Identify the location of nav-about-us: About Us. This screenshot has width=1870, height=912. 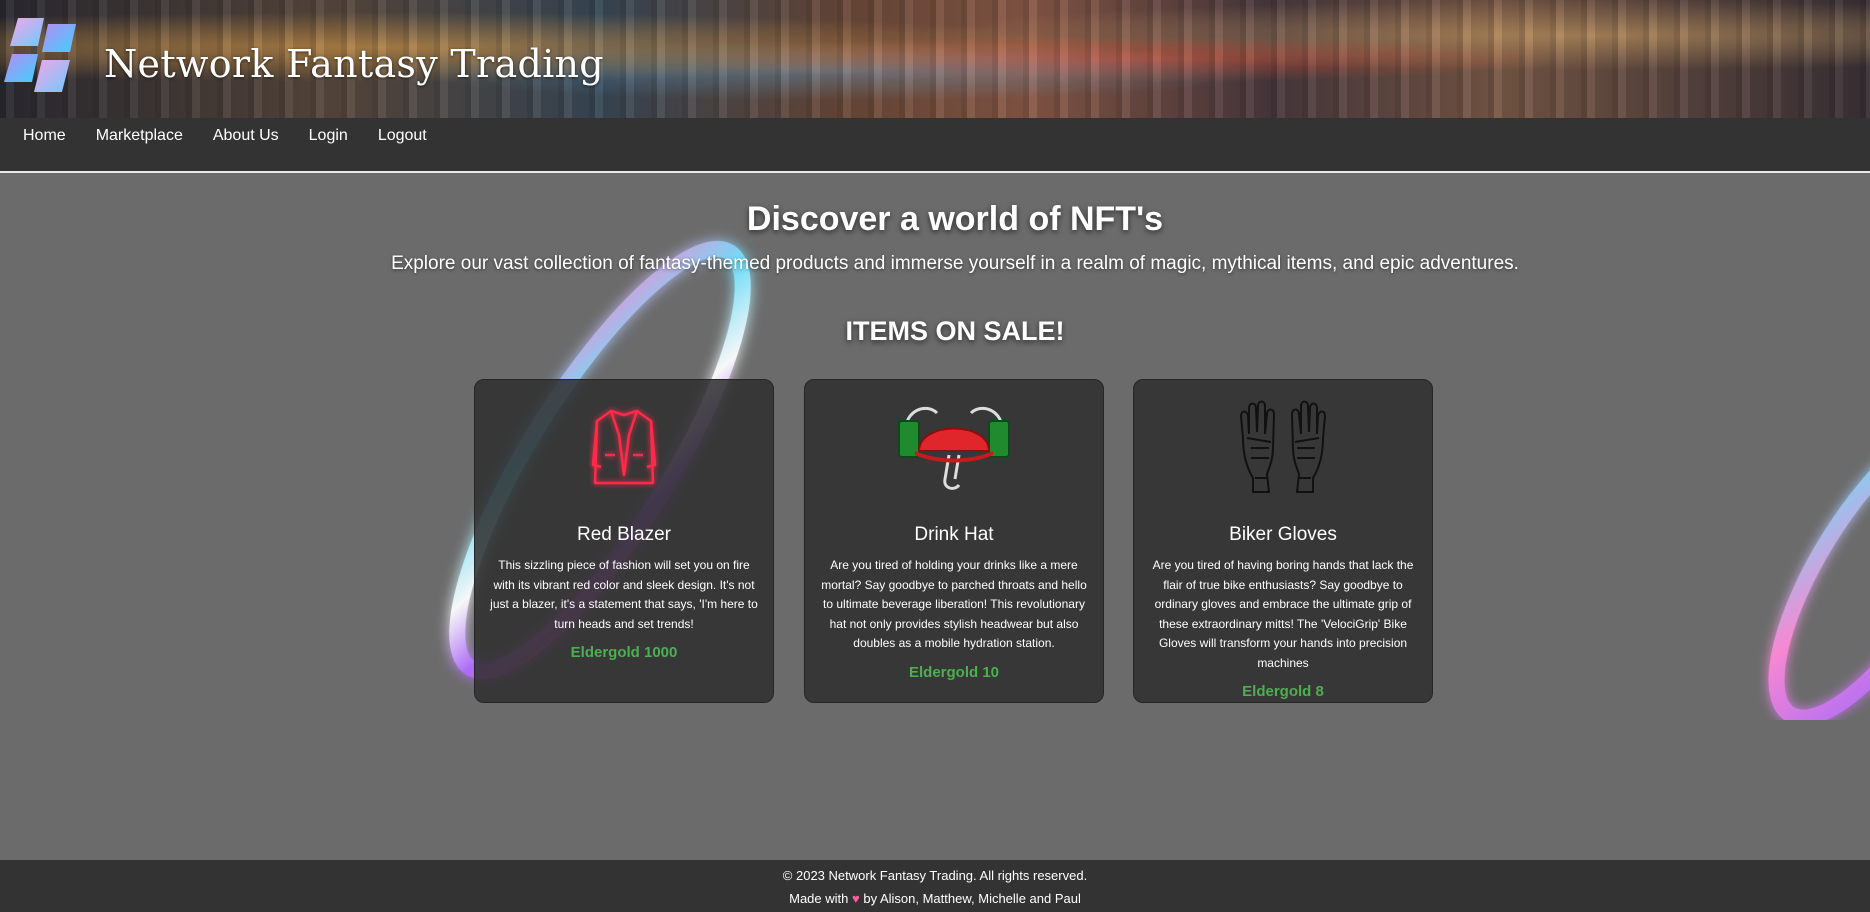
(246, 136).